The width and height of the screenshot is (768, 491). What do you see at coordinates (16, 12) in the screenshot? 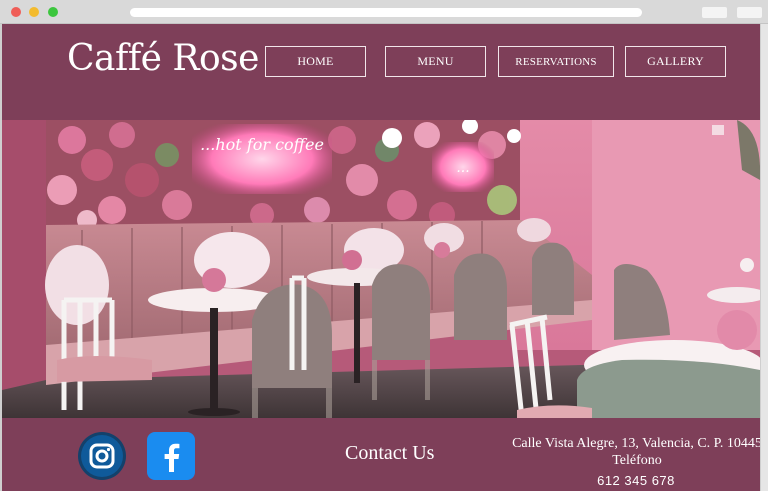
I see `close-window-button` at bounding box center [16, 12].